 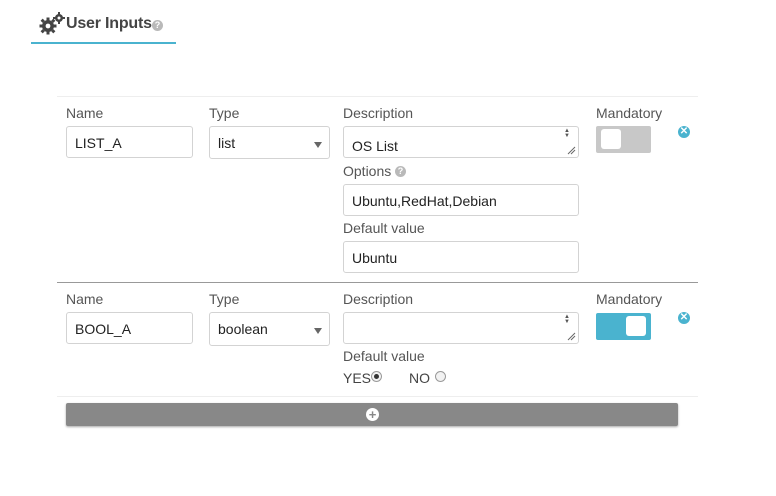 I want to click on name-field: LIST_A, so click(x=129, y=142).